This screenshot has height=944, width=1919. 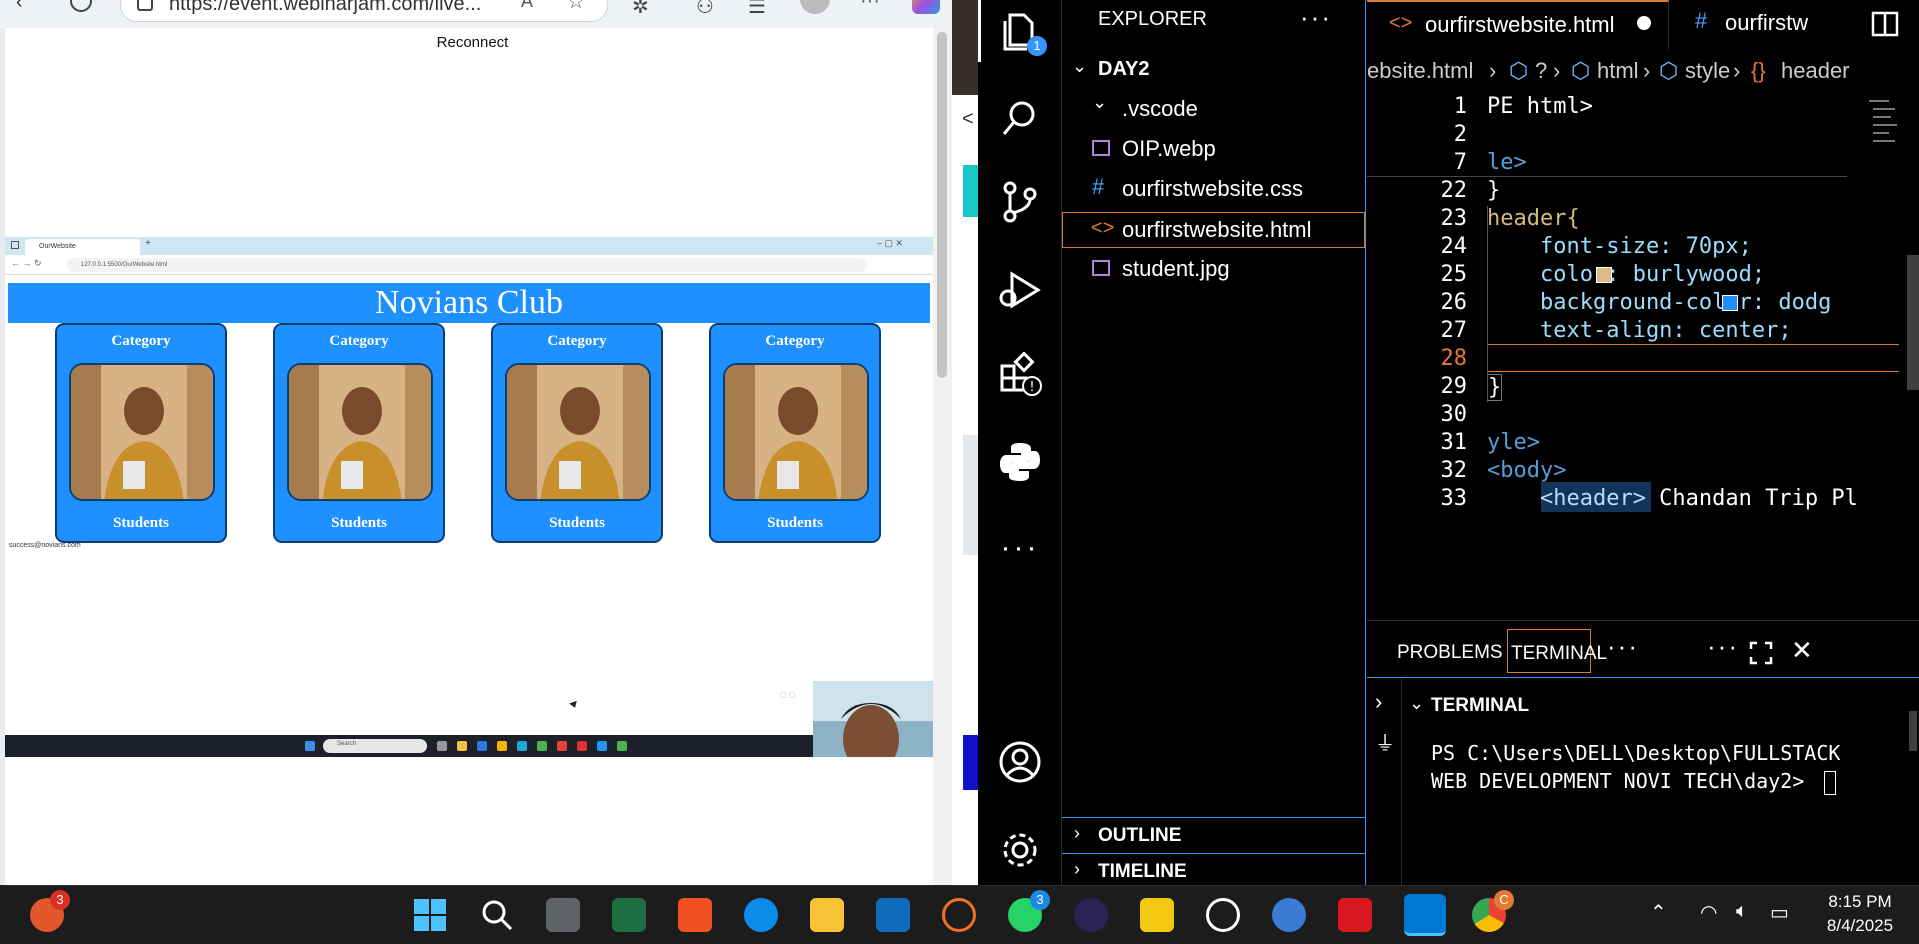 What do you see at coordinates (1020, 374) in the screenshot?
I see `extensions-activity: !` at bounding box center [1020, 374].